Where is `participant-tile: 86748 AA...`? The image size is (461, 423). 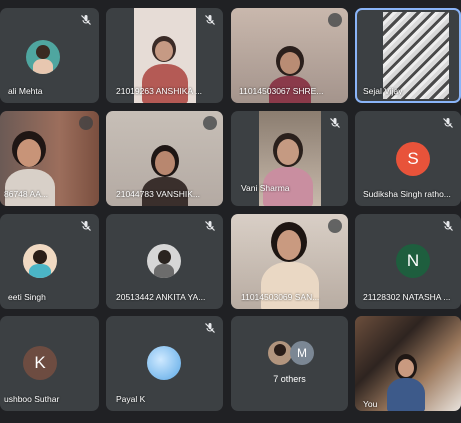 participant-tile: 86748 AA... is located at coordinates (49, 158).